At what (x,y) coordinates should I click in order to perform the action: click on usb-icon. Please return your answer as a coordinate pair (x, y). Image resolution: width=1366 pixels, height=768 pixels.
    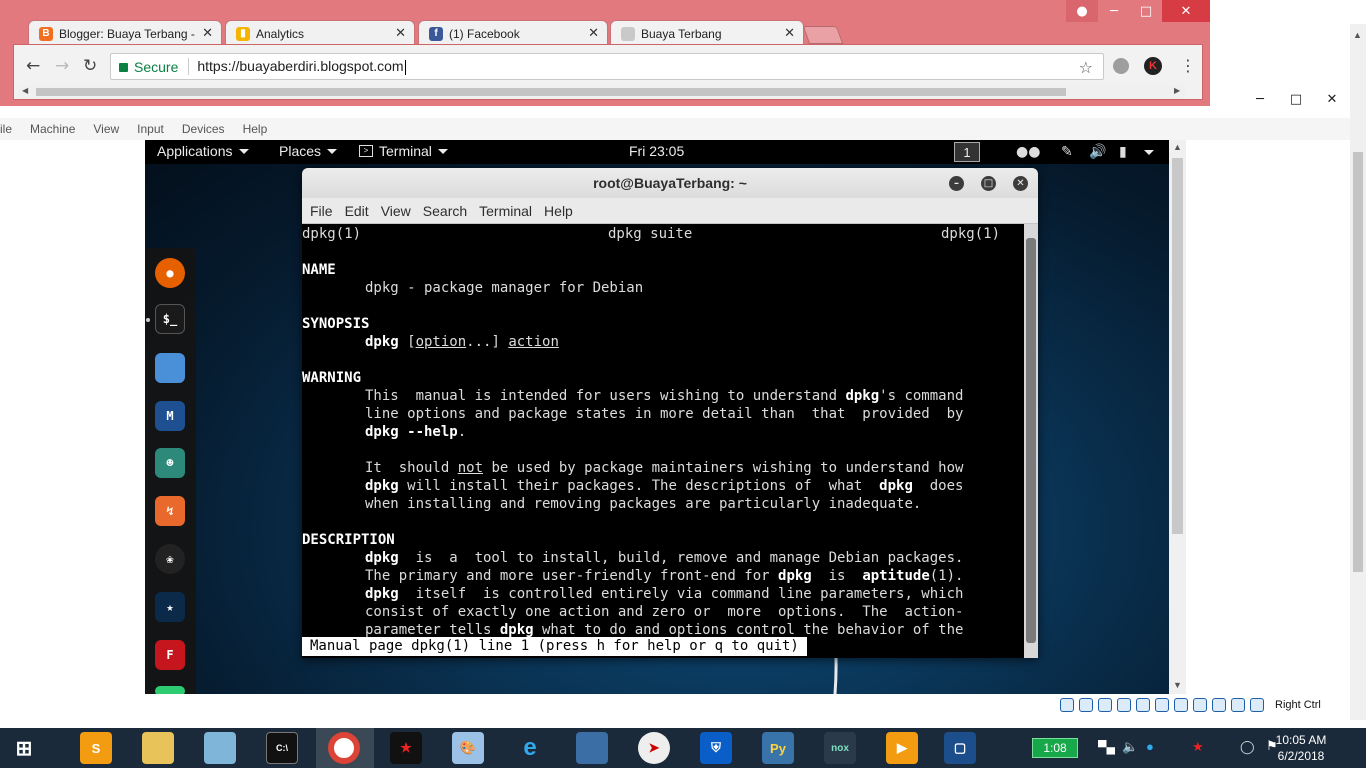
    Looking at the image, I should click on (1143, 705).